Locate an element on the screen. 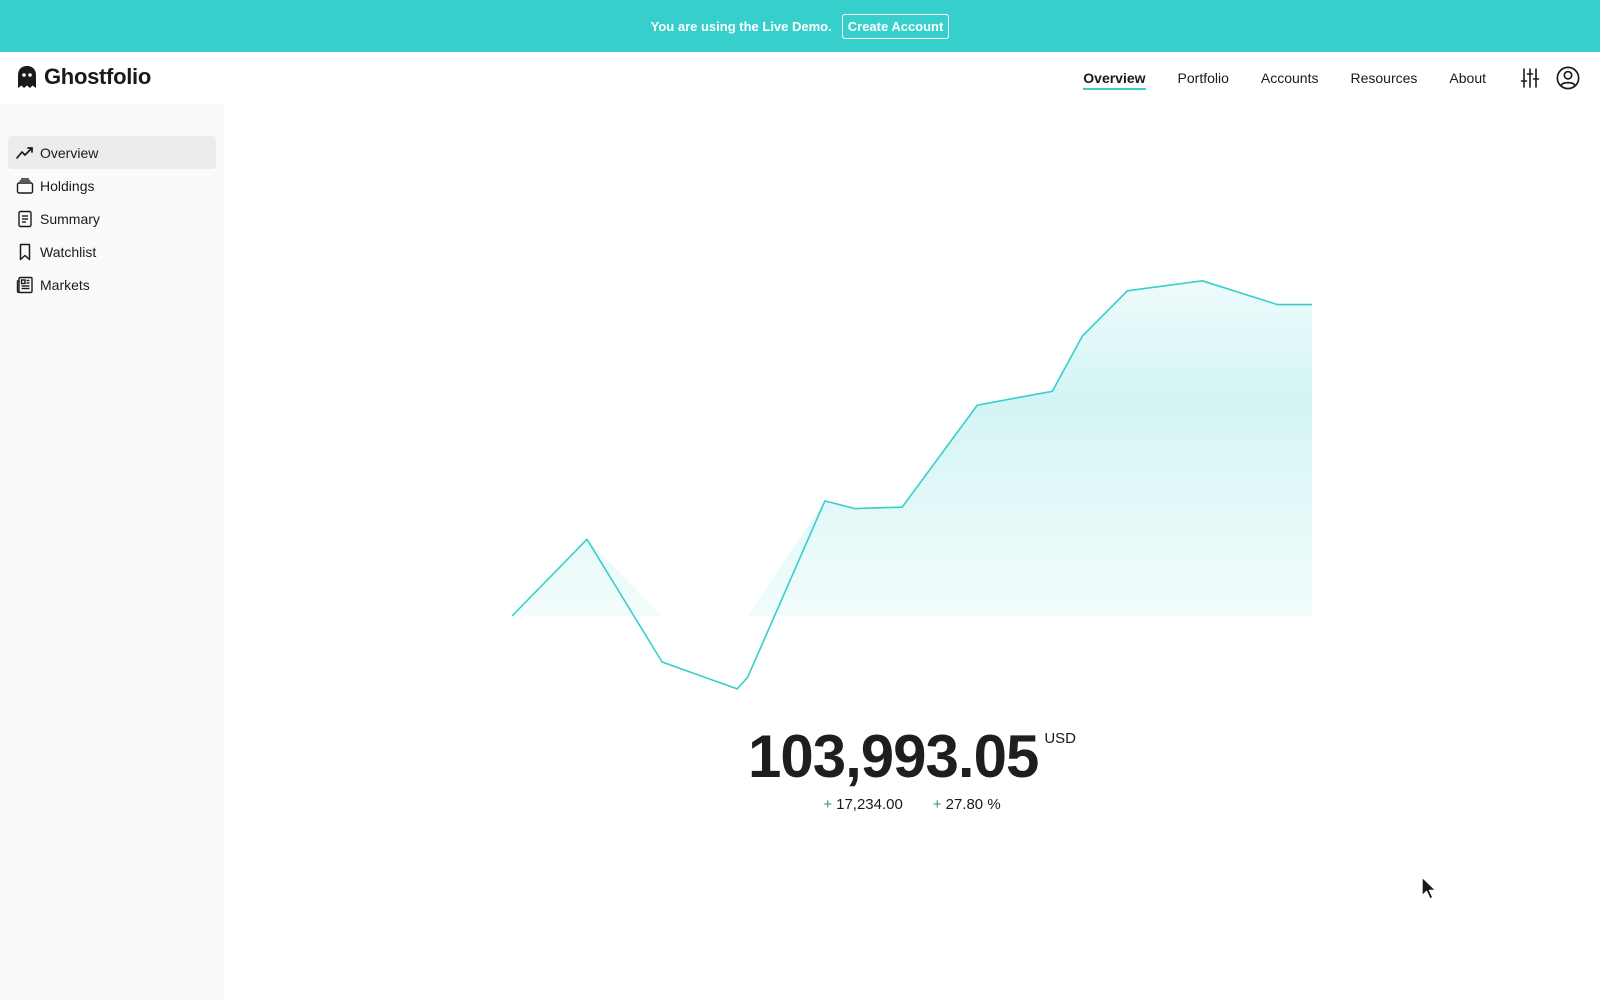  sidebar-item-label: Summary is located at coordinates (70, 218).